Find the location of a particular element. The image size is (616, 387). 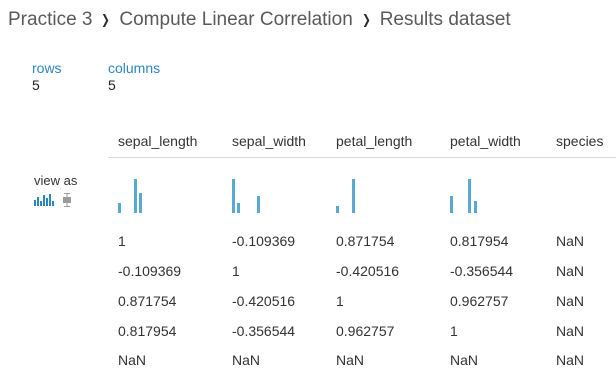

view-as-label: view as is located at coordinates (56, 180).